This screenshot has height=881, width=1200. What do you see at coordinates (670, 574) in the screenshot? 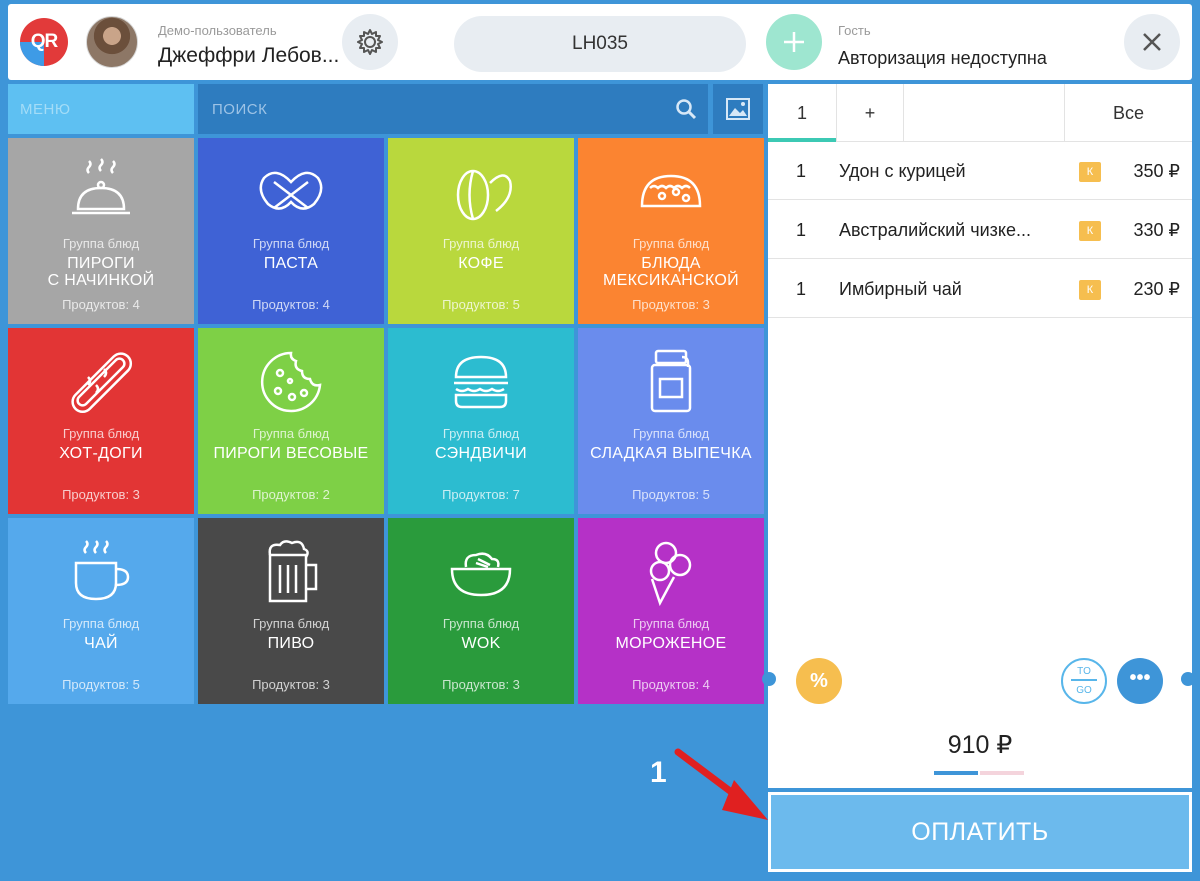
I see `ice-cream-icon` at bounding box center [670, 574].